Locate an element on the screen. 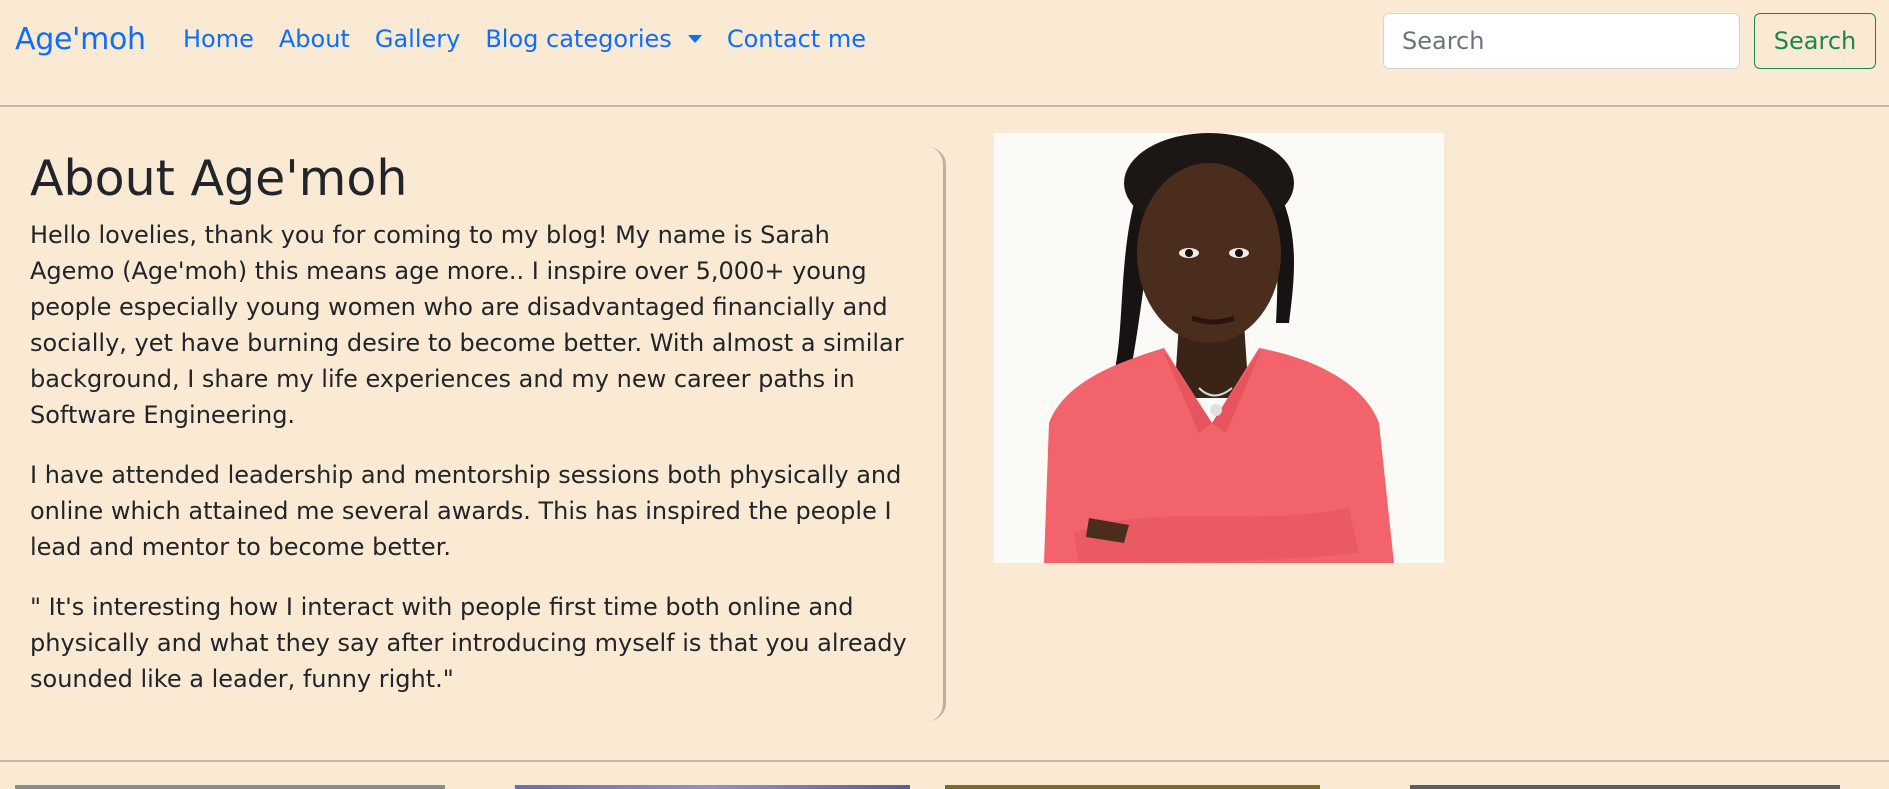 The height and width of the screenshot is (789, 1889). profile-photo is located at coordinates (1219, 348).